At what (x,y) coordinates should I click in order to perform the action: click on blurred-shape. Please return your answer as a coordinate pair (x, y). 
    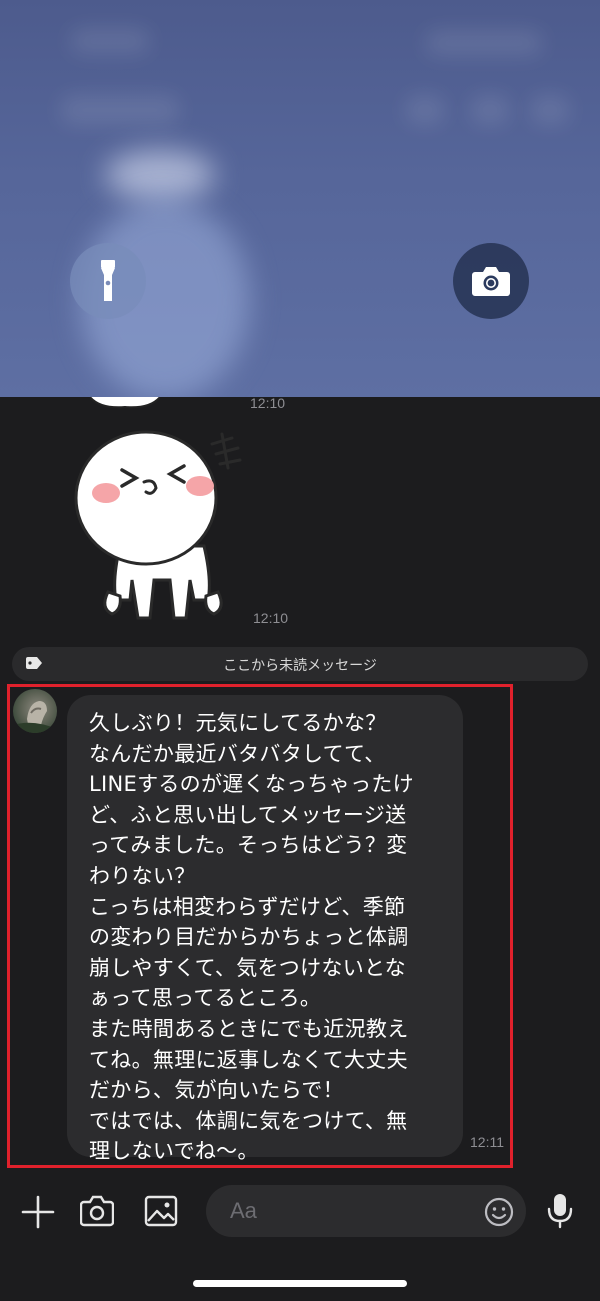
    Looking at the image, I should click on (160, 175).